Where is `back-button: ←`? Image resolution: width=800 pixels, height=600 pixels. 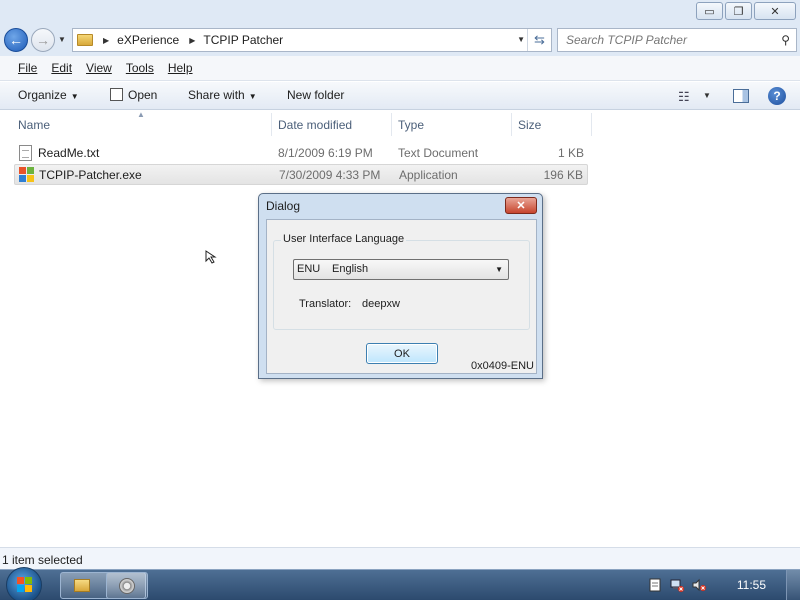 back-button: ← is located at coordinates (16, 40).